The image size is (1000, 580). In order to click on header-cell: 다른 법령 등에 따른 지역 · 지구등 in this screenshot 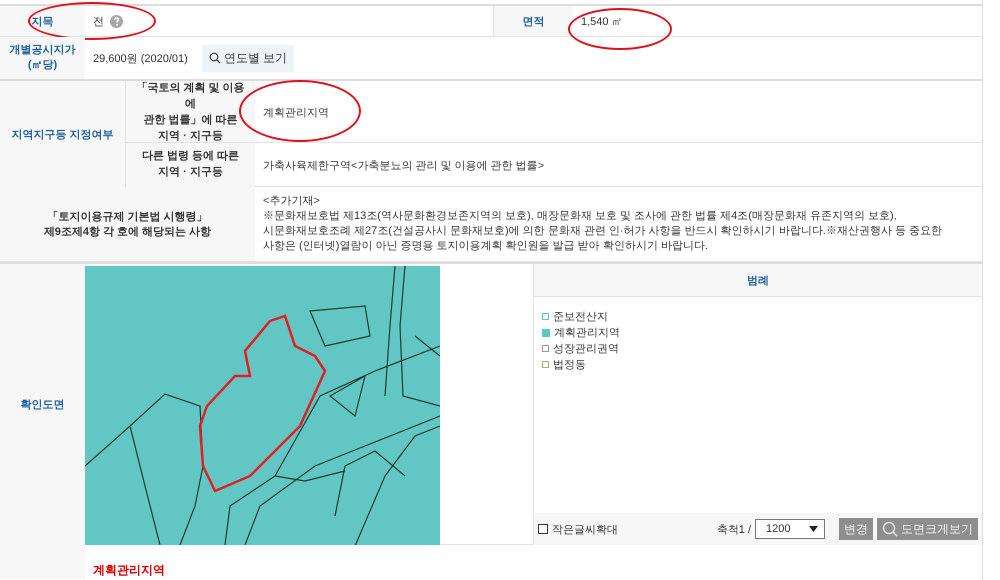, I will do `click(190, 165)`.